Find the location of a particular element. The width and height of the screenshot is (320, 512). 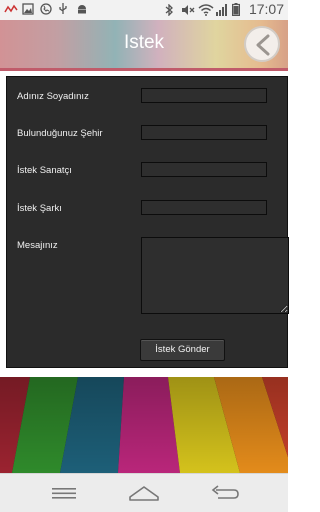

notification-icons is located at coordinates (46, 8).